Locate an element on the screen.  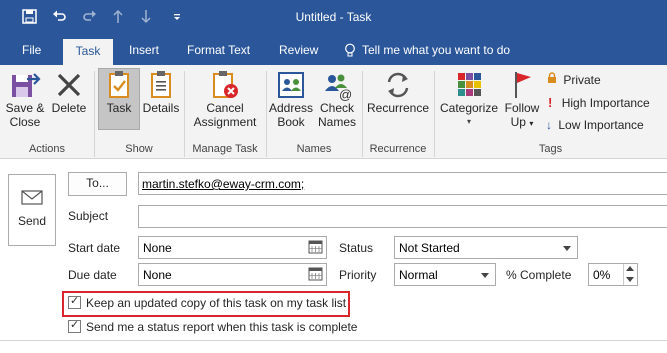
tell-me-search: Tell me what you want to do is located at coordinates (436, 50).